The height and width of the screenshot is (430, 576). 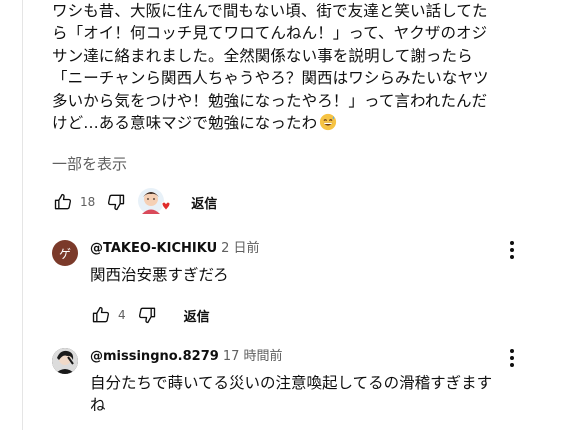 I want to click on comment-line-text: けど…ある意味マジで勉強になったわ, so click(x=185, y=123).